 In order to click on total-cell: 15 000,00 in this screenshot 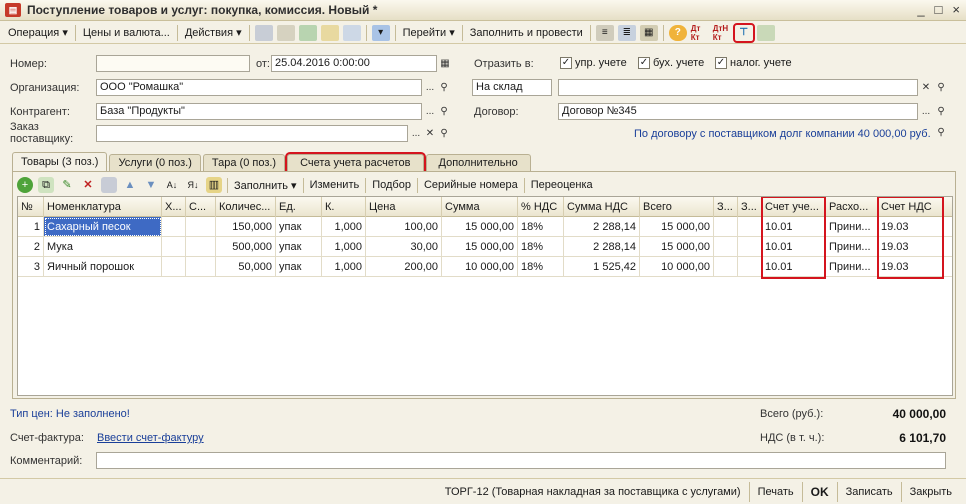, I will do `click(677, 247)`.